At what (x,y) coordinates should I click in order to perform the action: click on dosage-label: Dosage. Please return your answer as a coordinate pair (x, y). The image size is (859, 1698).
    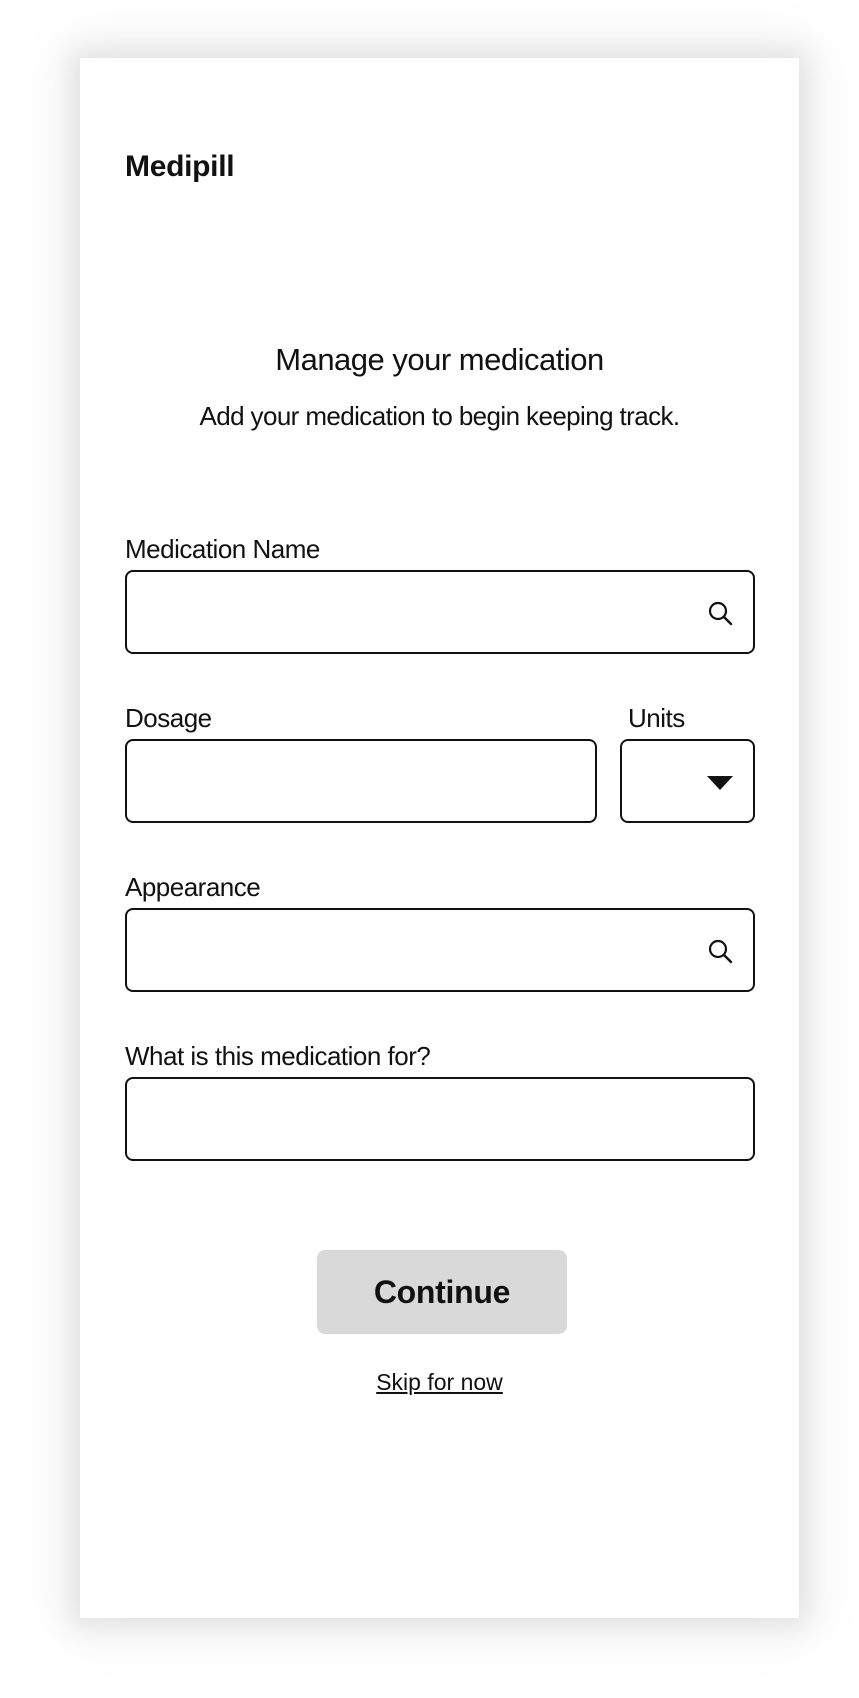
    Looking at the image, I should click on (168, 718).